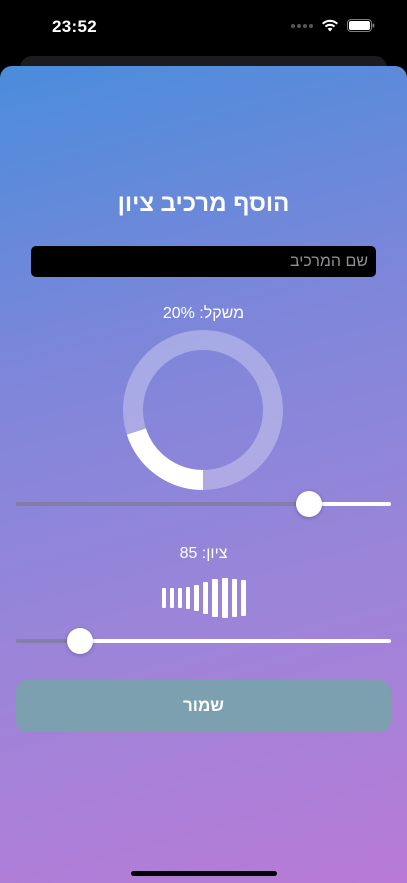 This screenshot has height=883, width=407. Describe the element at coordinates (330, 25) in the screenshot. I see `wifi-icon` at that location.